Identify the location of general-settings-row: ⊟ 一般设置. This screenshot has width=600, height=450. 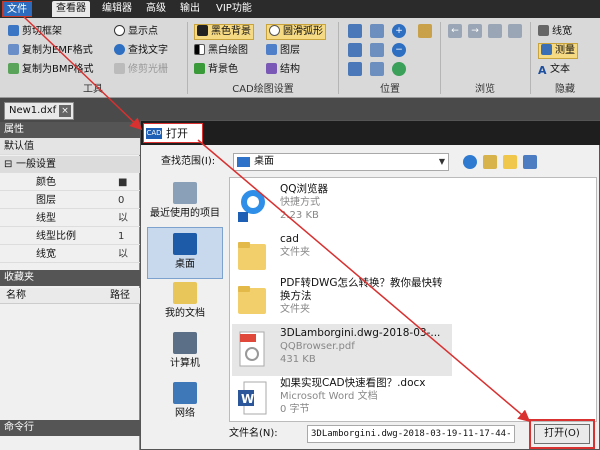
(70, 164).